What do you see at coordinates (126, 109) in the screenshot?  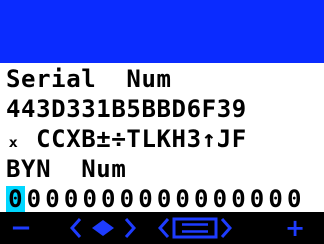 I see `serial-num-value: 443D331B5BBD6F39` at bounding box center [126, 109].